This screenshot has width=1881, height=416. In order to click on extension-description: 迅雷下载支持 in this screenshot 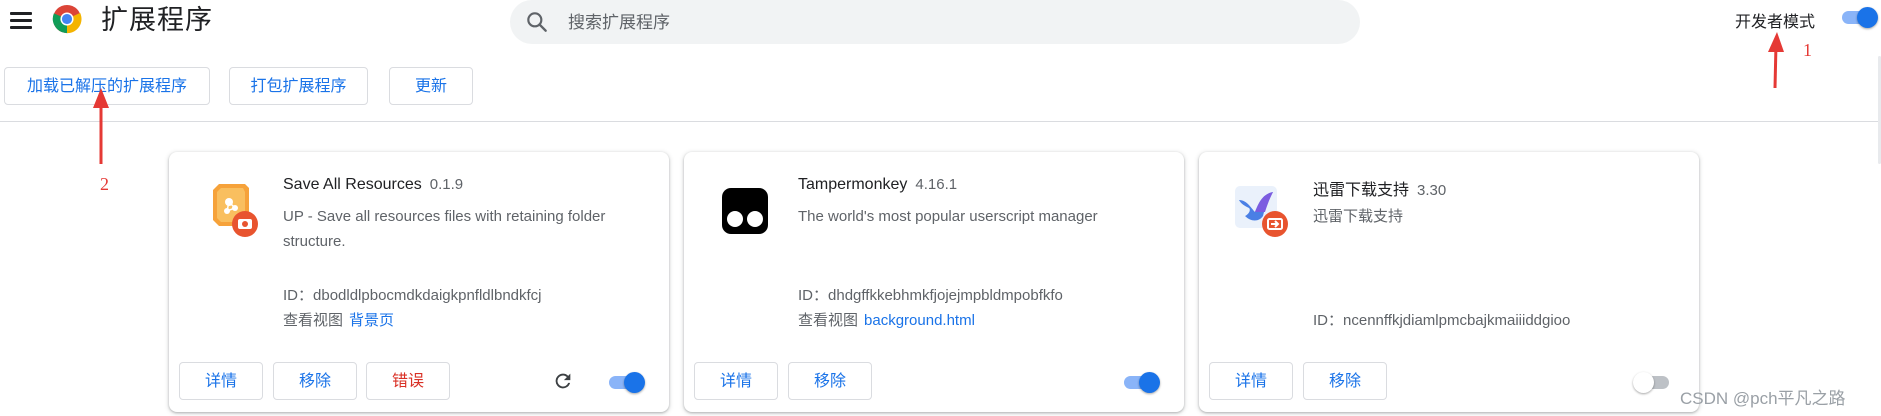, I will do `click(1358, 216)`.